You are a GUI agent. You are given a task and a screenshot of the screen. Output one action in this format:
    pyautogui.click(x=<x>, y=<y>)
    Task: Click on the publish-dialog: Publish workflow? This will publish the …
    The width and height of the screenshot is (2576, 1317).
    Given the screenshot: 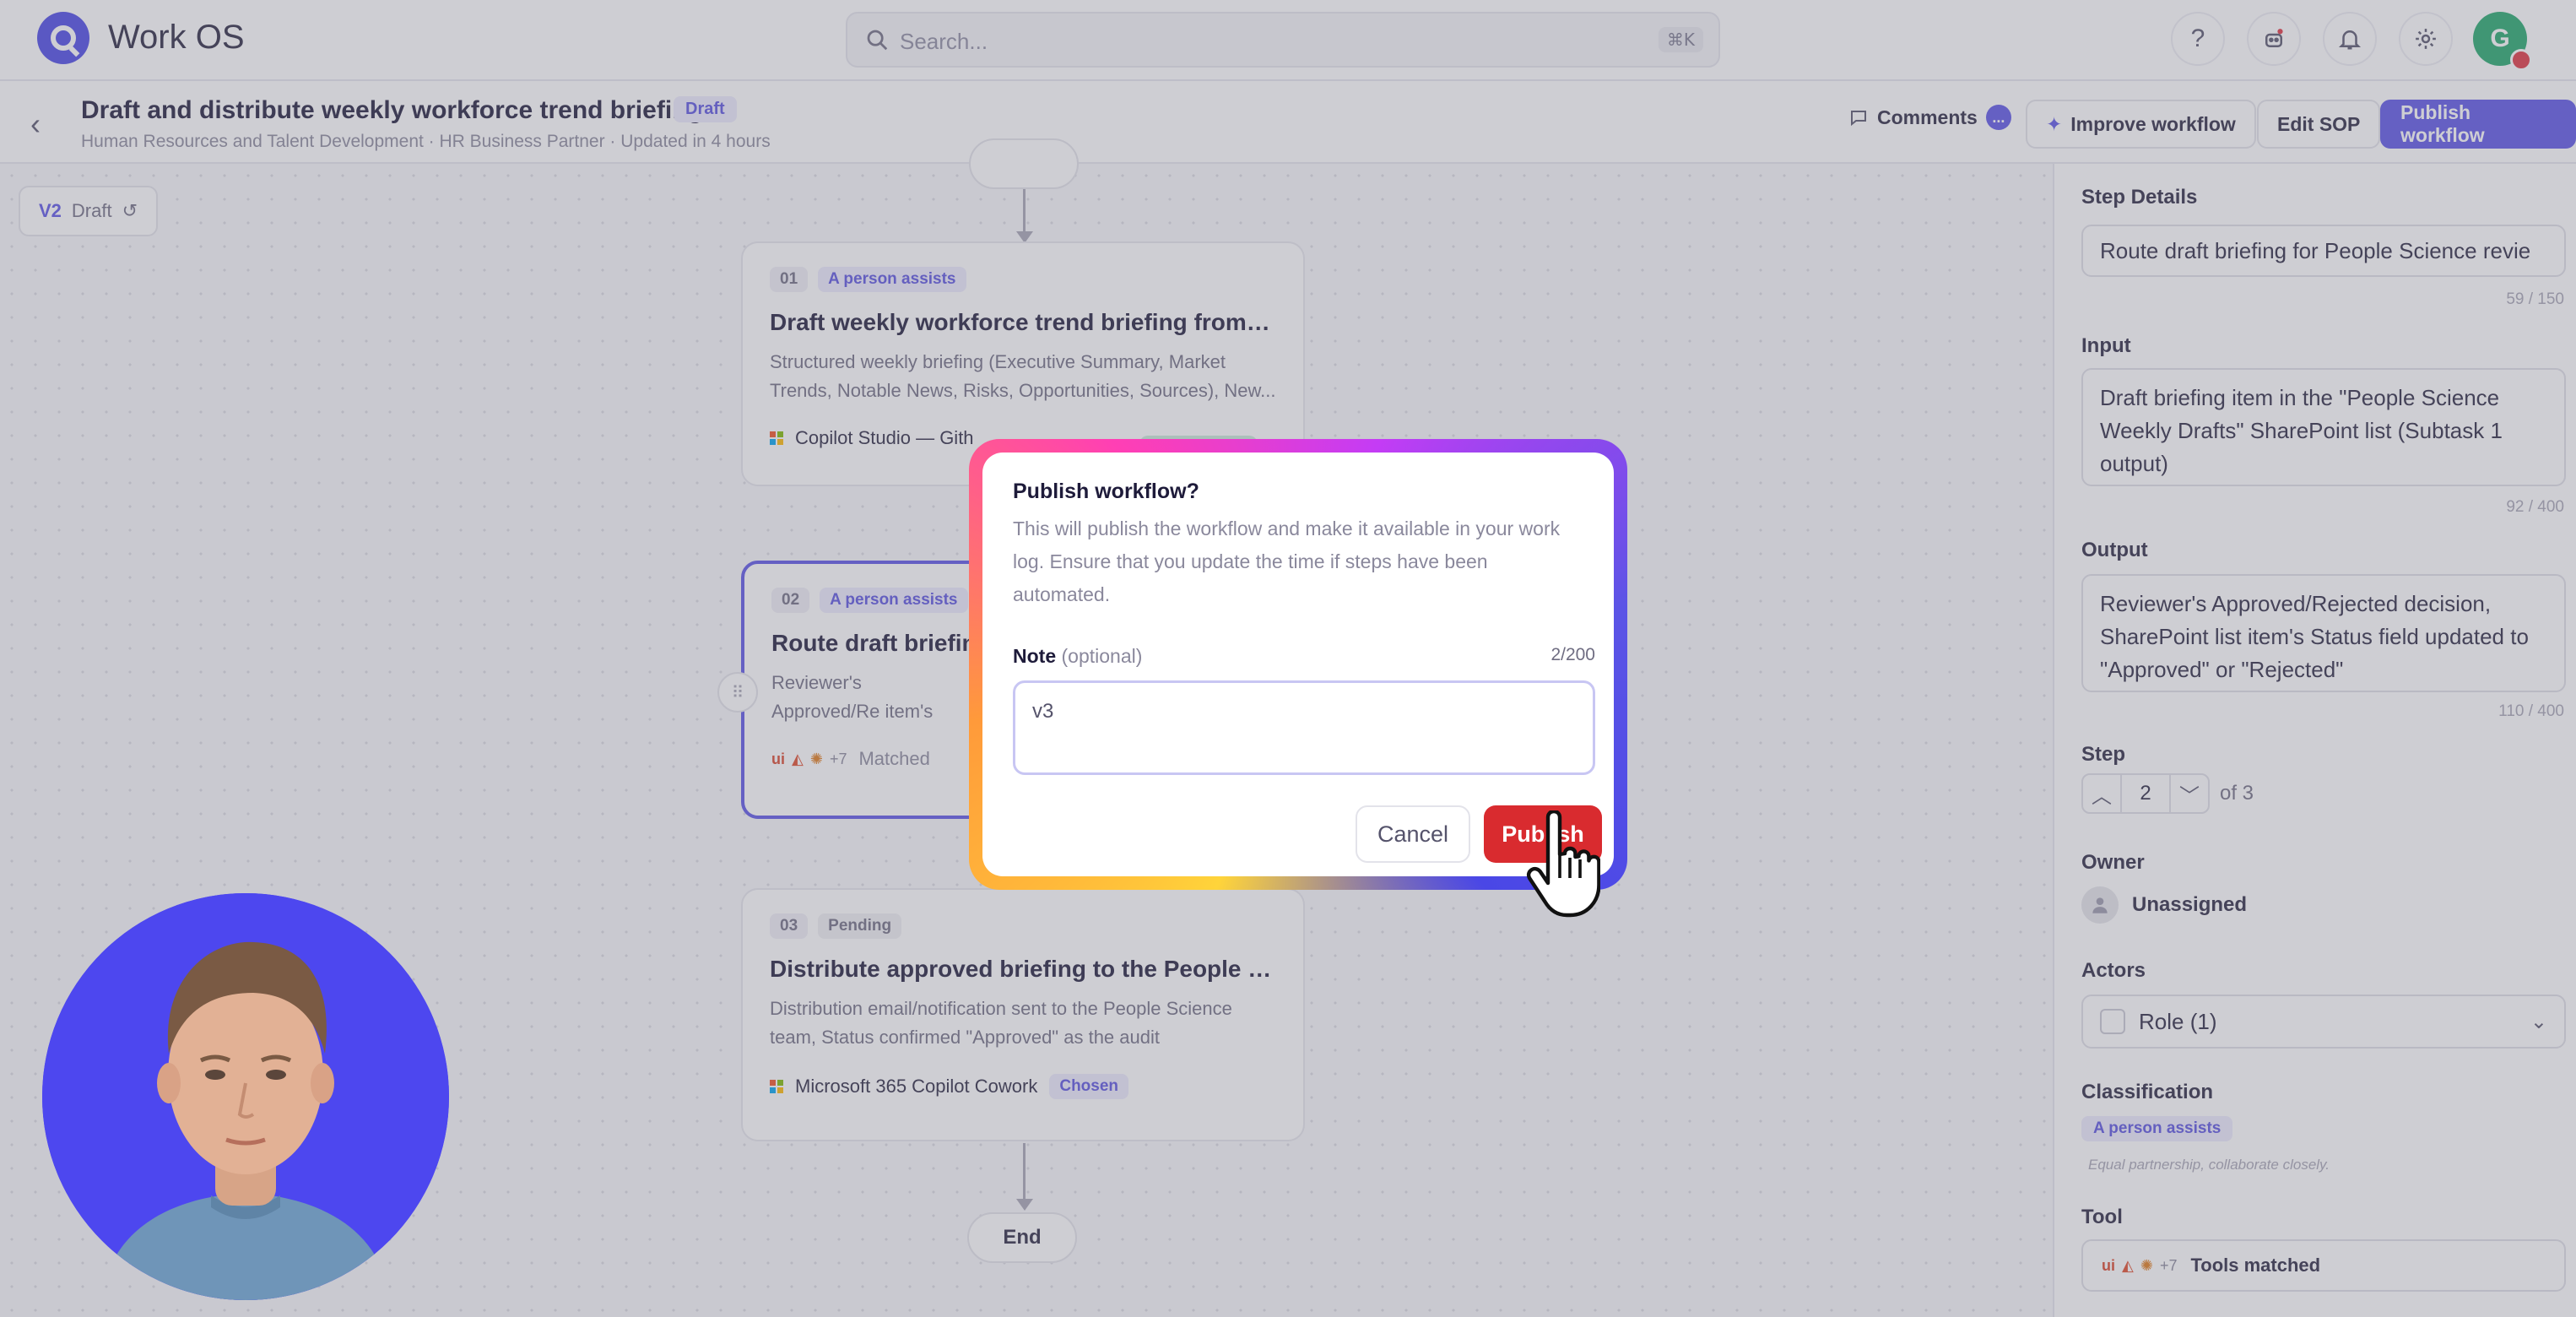 What is the action you would take?
    pyautogui.click(x=1298, y=664)
    